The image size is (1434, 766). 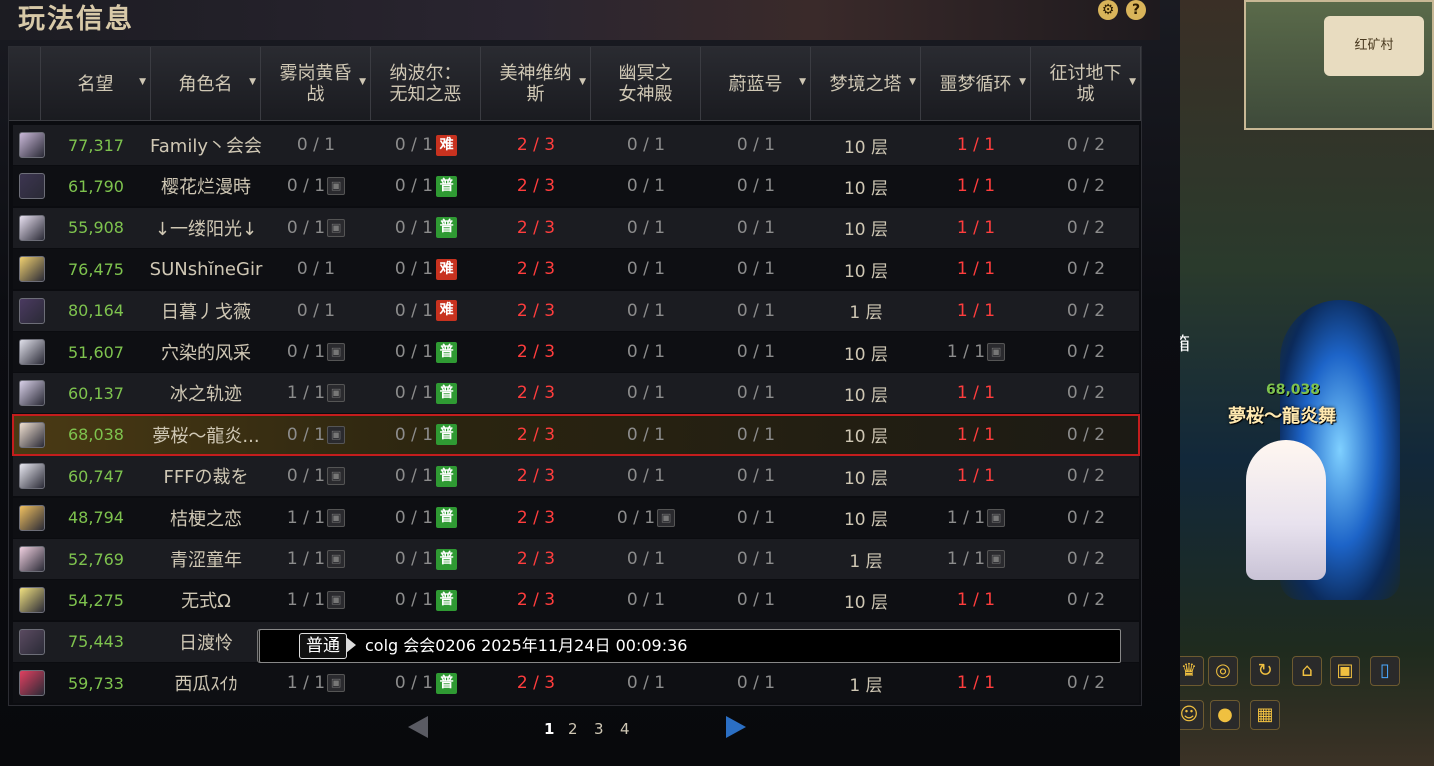 I want to click on fame-cell-text: 51,607, so click(x=96, y=352).